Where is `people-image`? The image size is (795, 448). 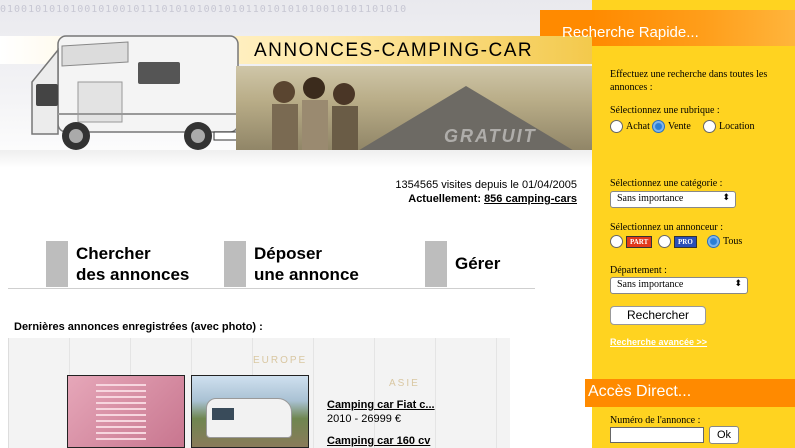
people-image is located at coordinates (315, 114).